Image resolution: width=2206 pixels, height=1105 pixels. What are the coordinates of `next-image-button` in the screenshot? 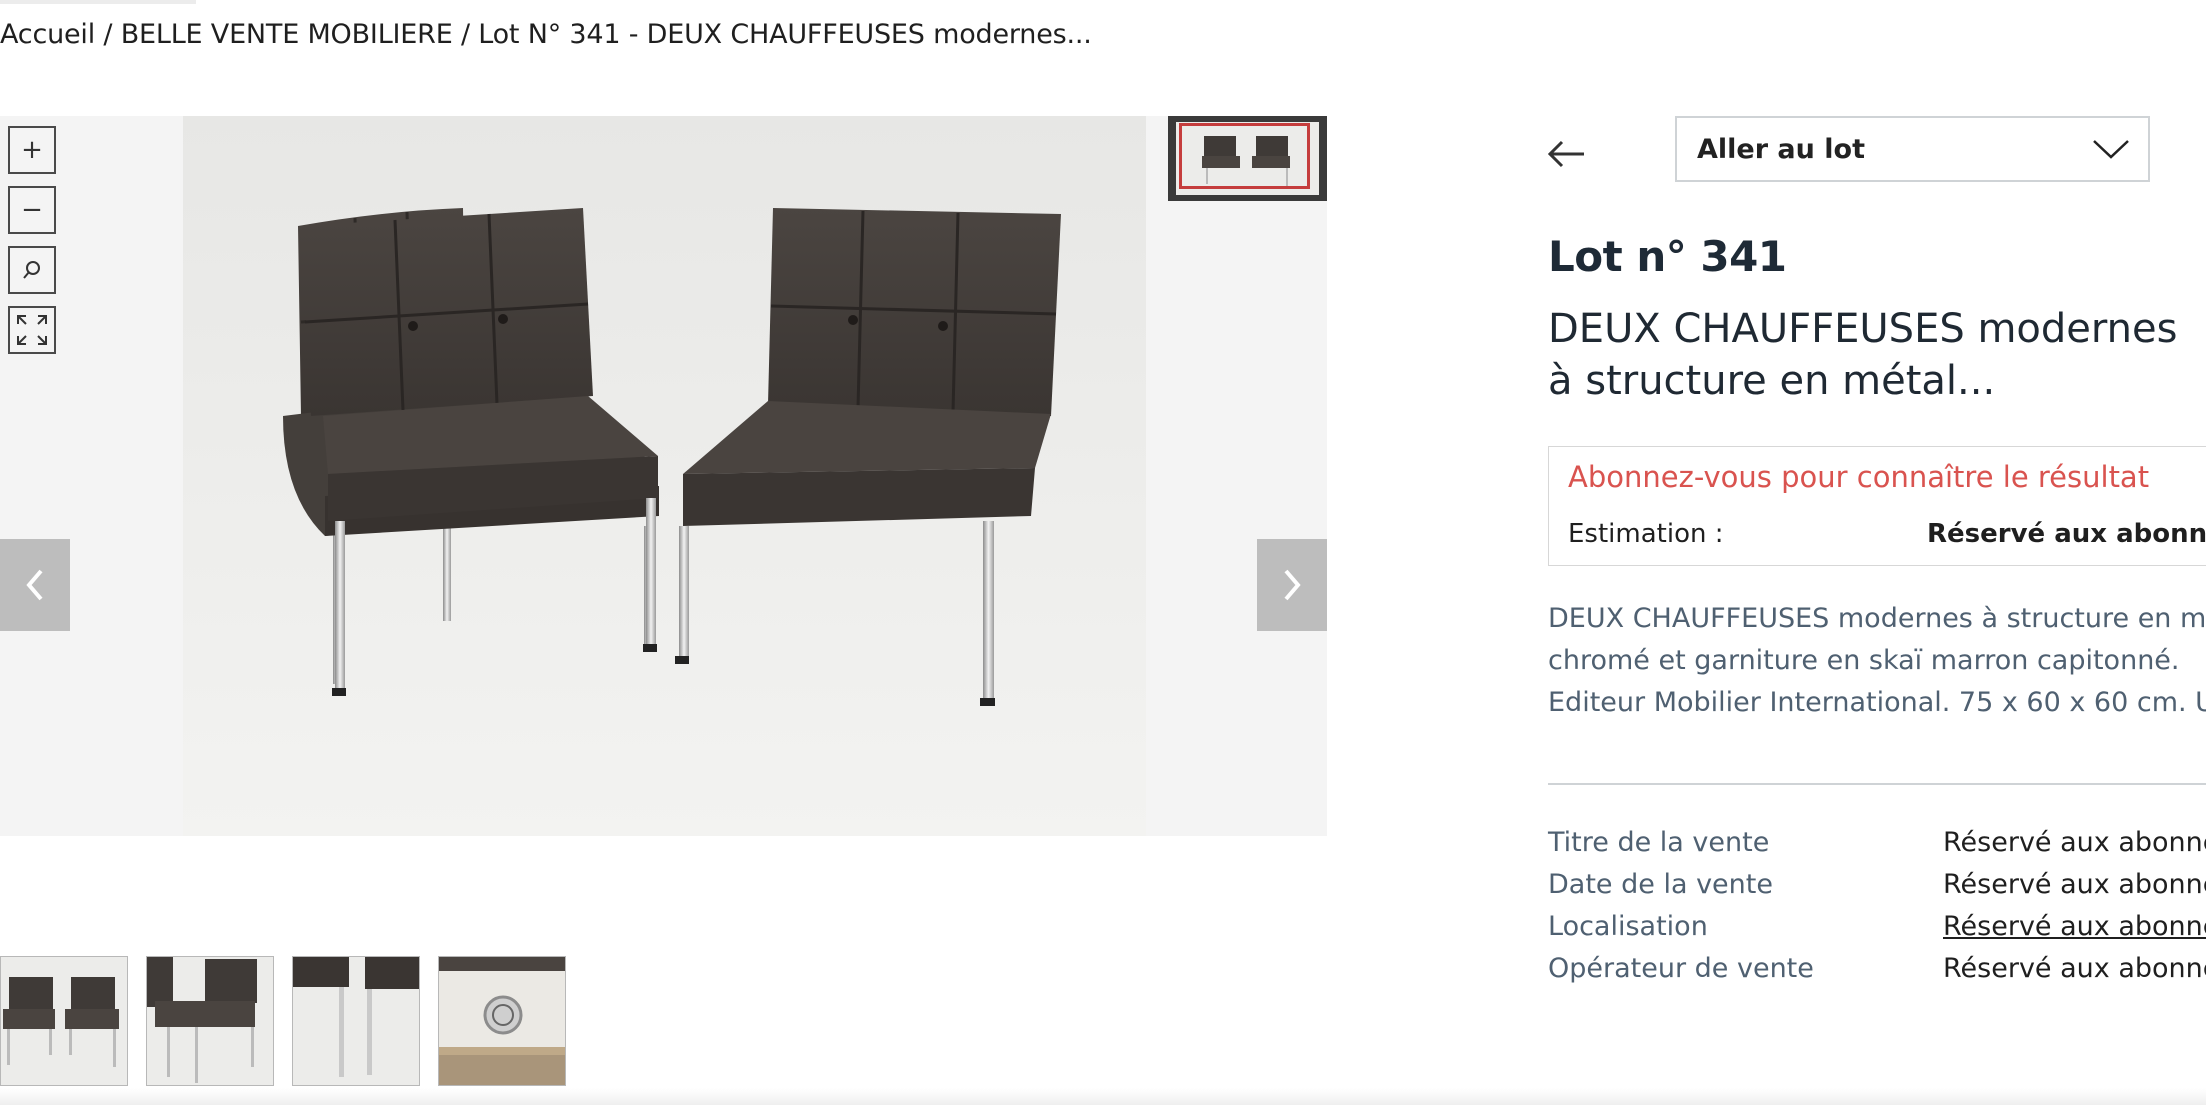 It's located at (1292, 585).